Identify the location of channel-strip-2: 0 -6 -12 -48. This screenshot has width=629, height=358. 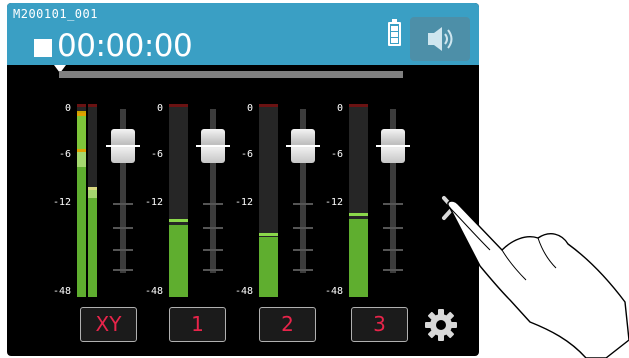
(284, 204).